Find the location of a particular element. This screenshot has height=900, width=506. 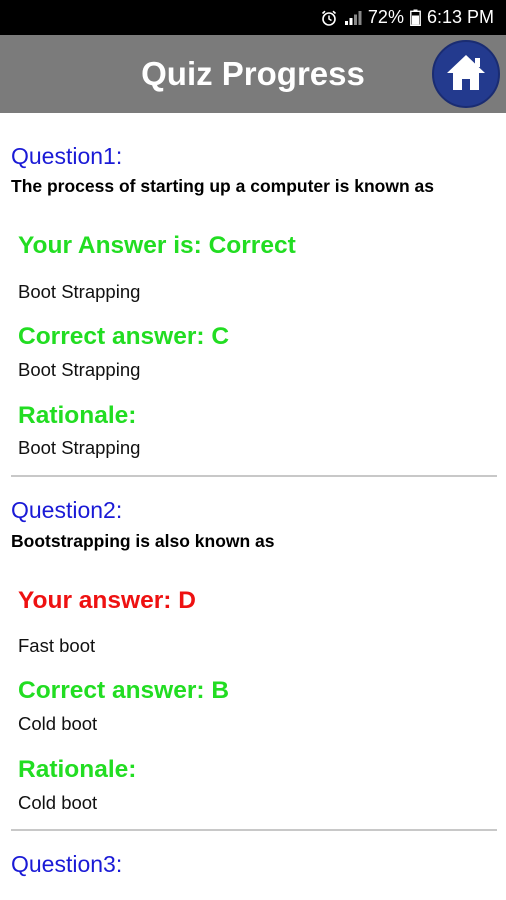

home-icon is located at coordinates (466, 74).